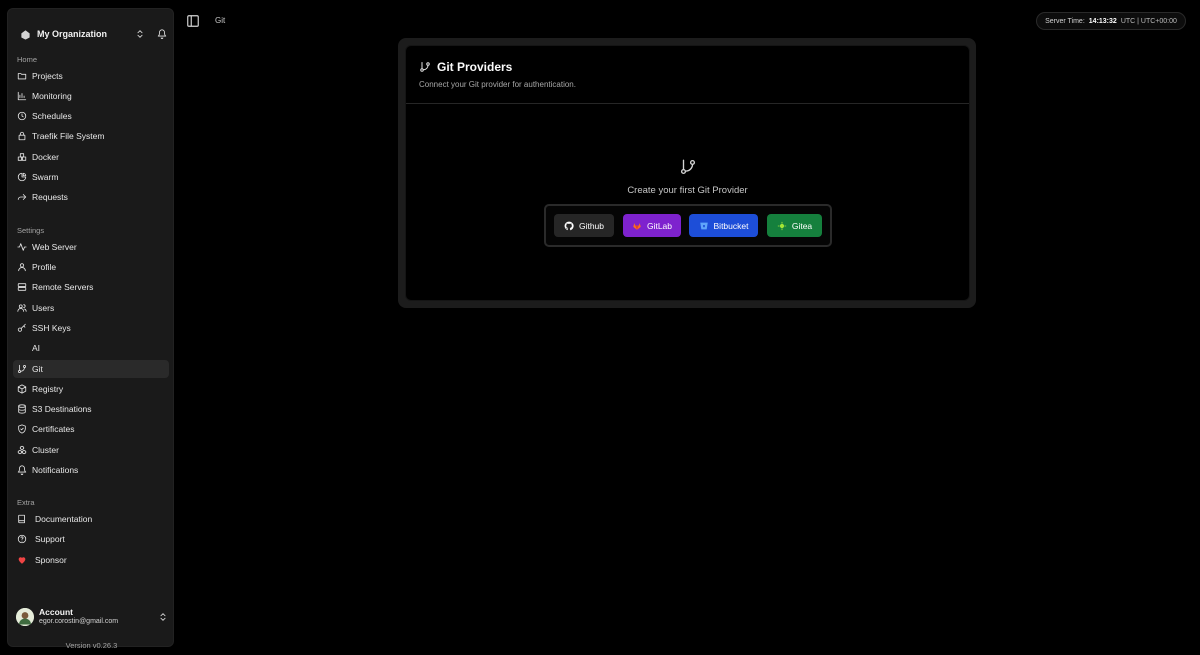 Image resolution: width=1200 pixels, height=655 pixels. Describe the element at coordinates (22, 287) in the screenshot. I see `server-icon` at that location.